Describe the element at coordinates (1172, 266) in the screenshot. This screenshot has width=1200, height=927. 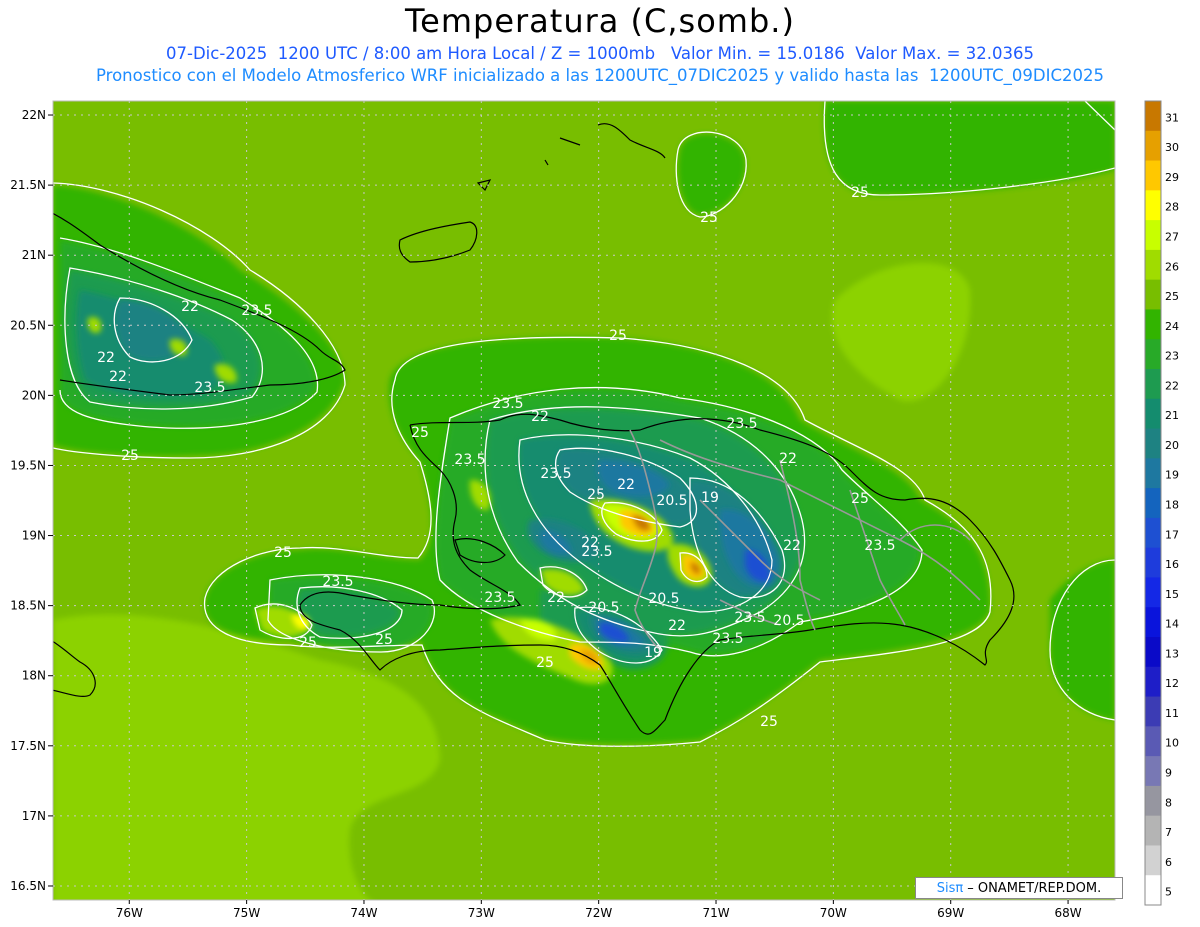
I see `colorbar-label: 26` at that location.